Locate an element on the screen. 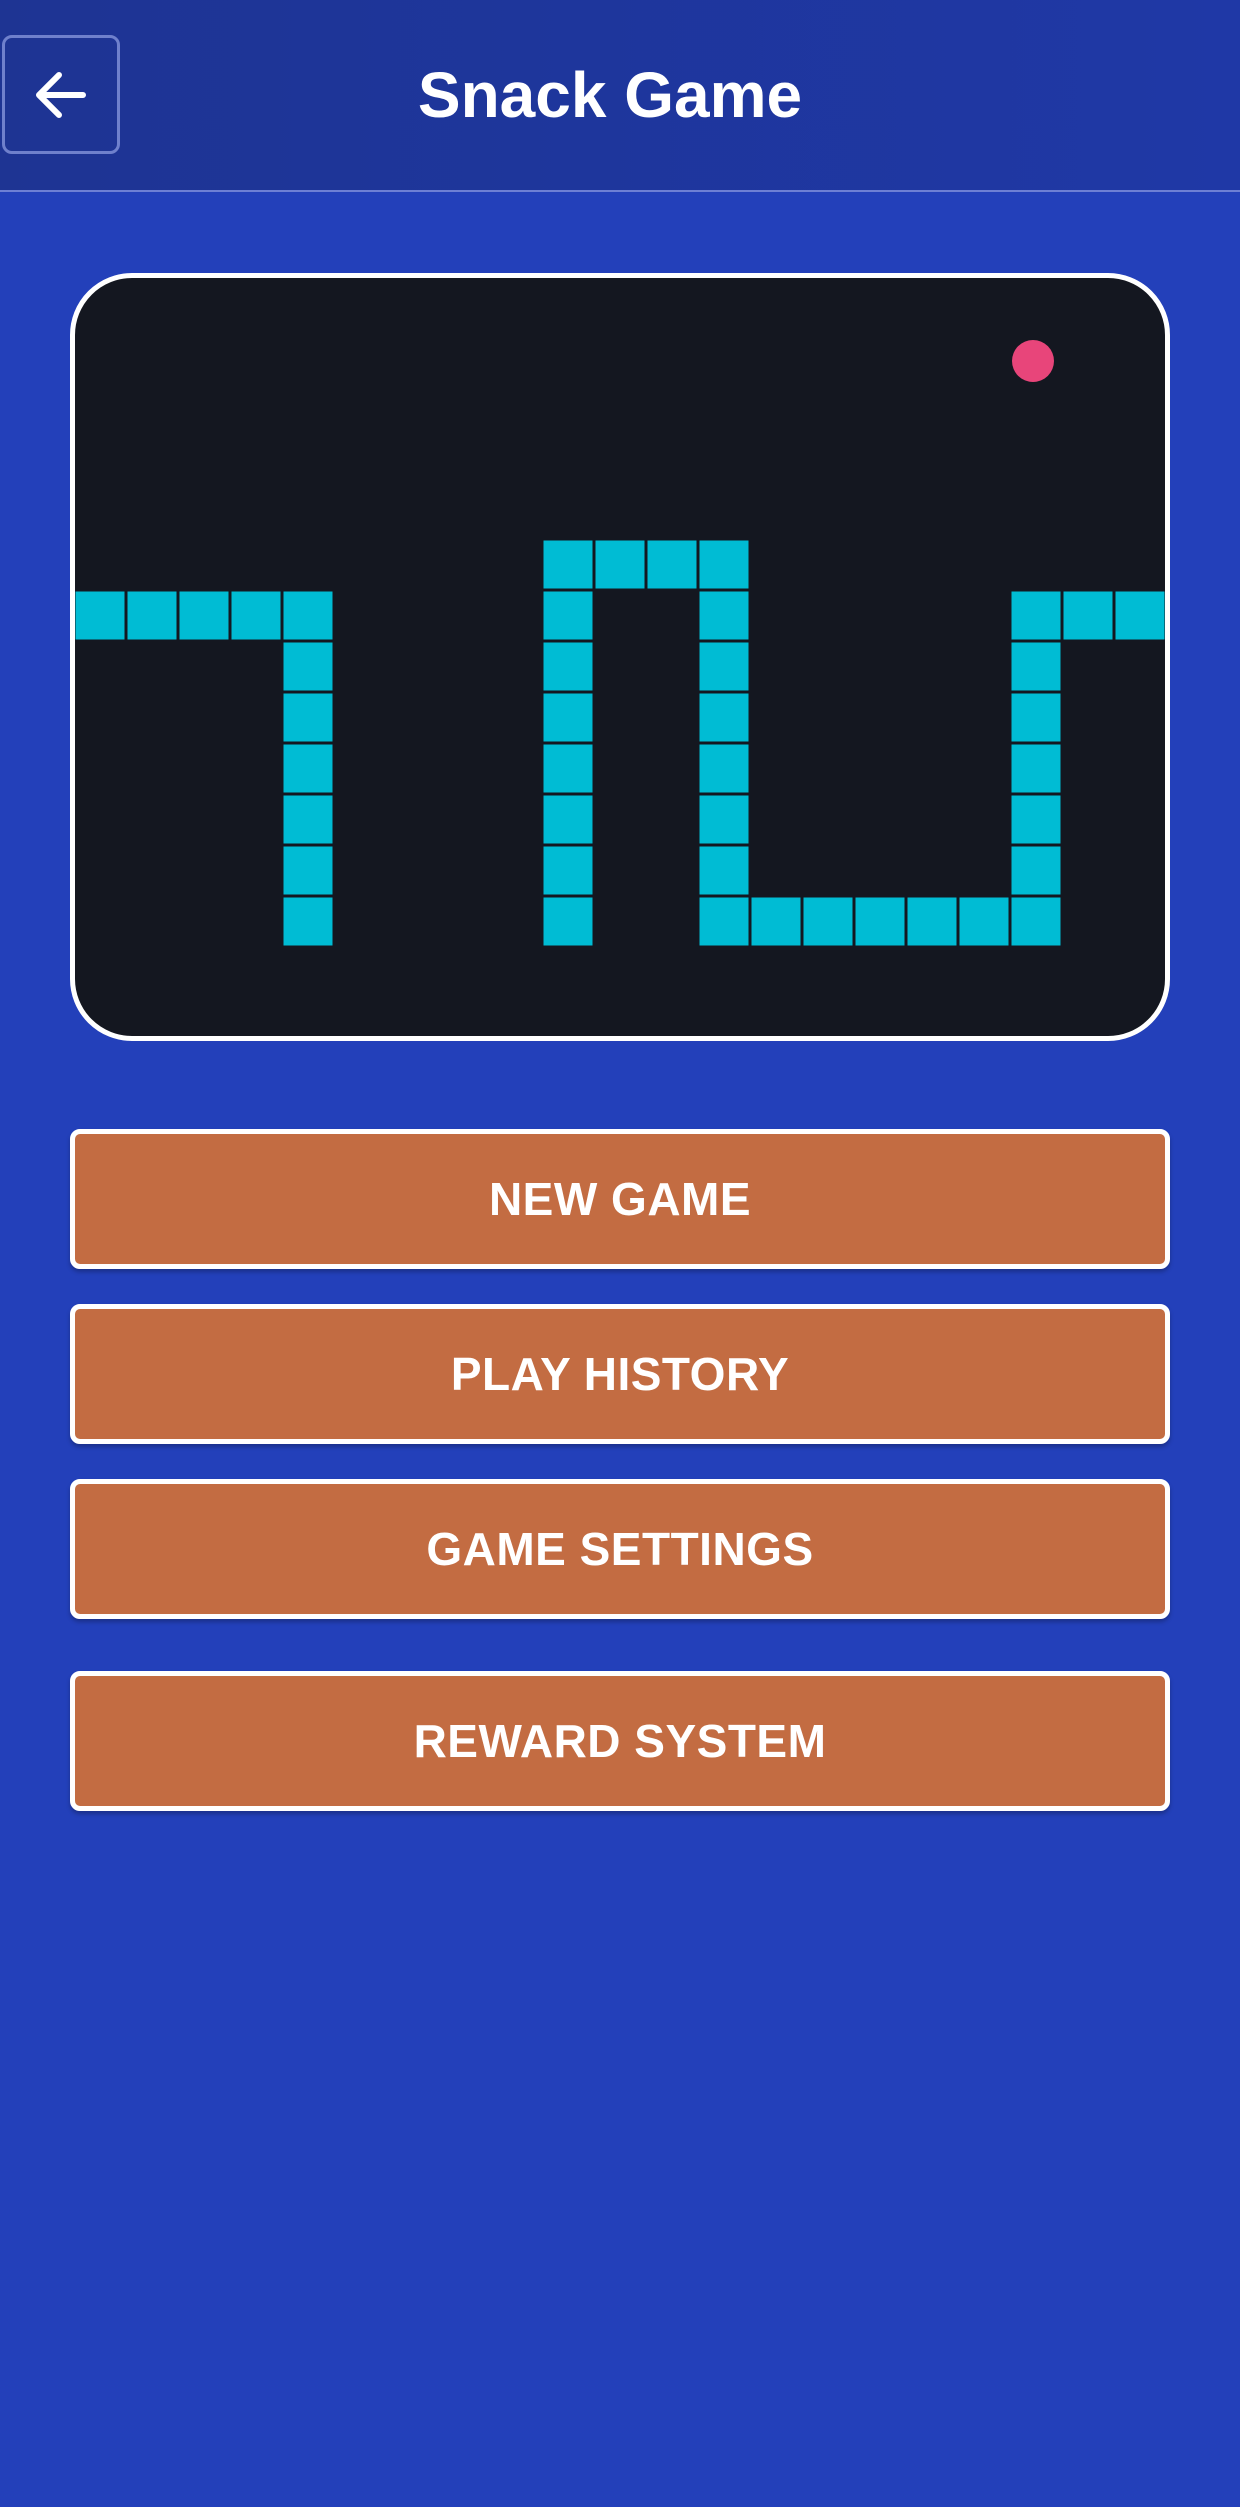 The image size is (1240, 2507). page-title: Snack Game is located at coordinates (610, 95).